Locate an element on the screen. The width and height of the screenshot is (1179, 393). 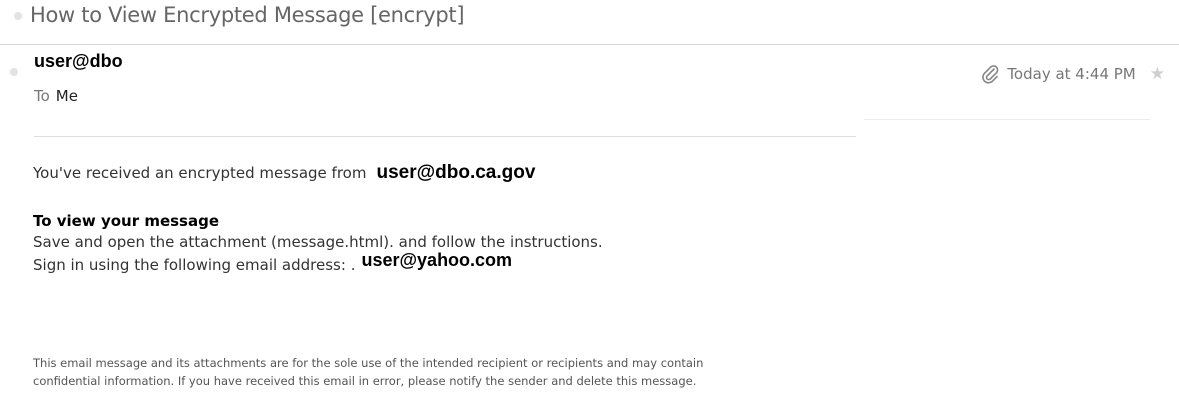
subject-row: How to View Encrypted Message [encrypt] is located at coordinates (589, 20).